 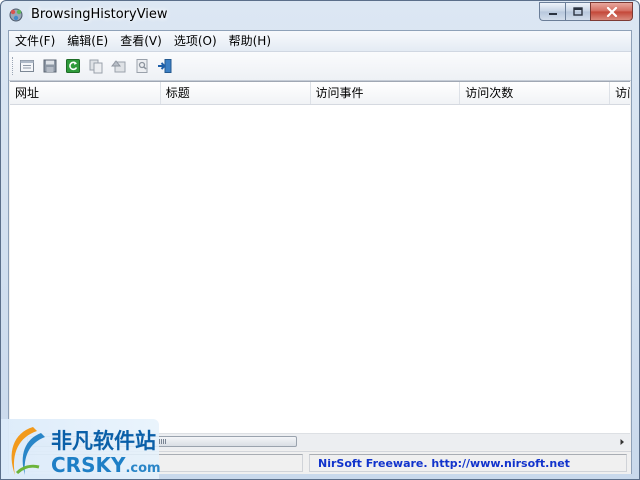 I want to click on minimize-button, so click(x=552, y=11).